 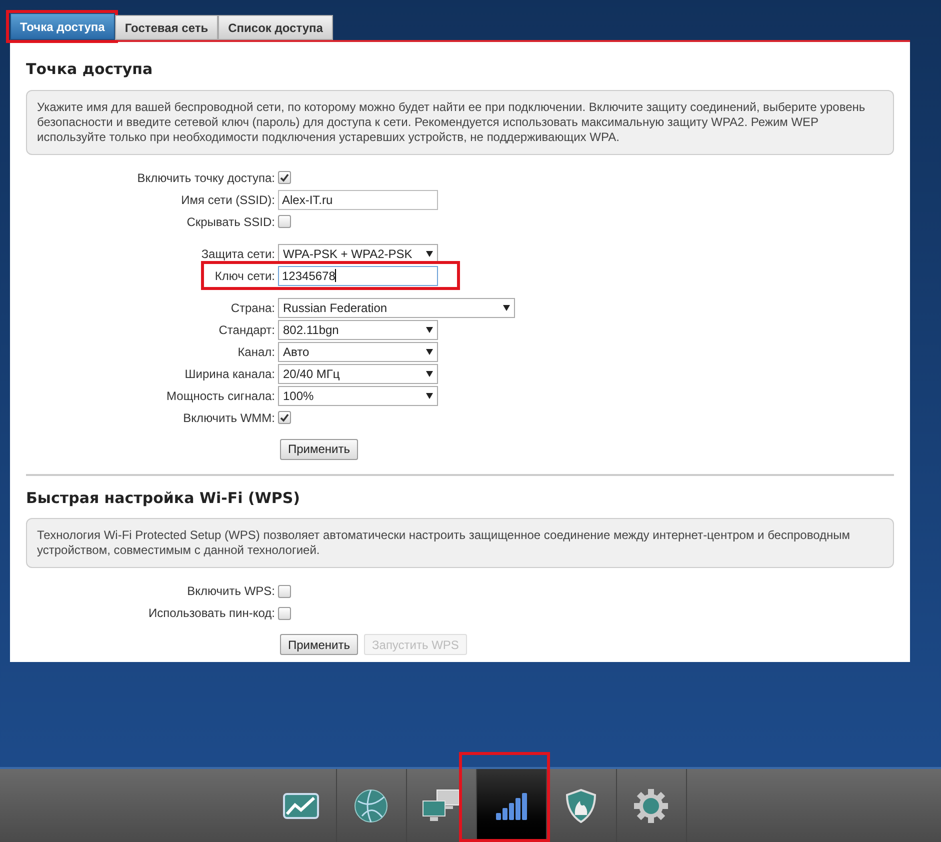 I want to click on field-label: Включить WPS:, so click(x=231, y=591).